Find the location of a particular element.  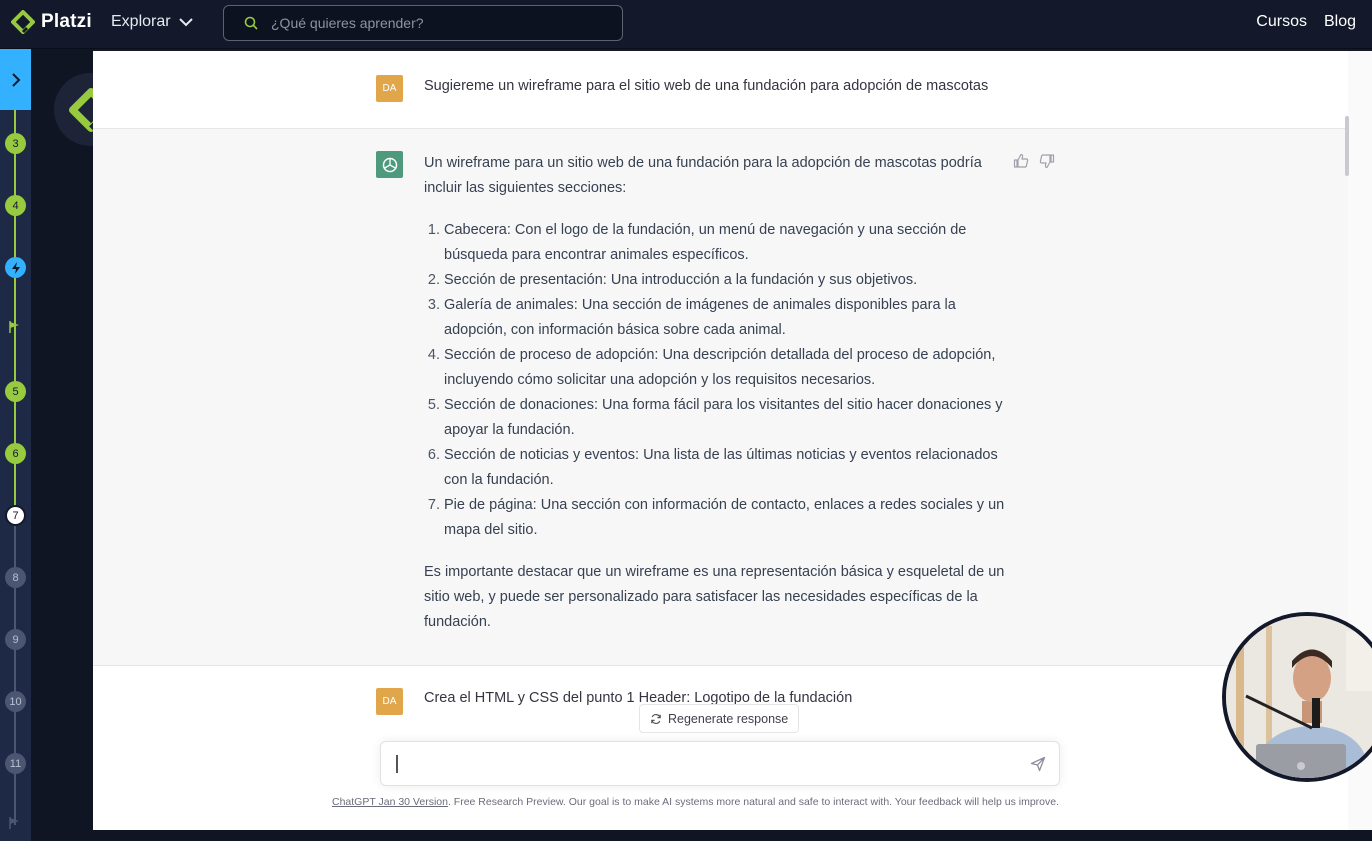

chevron-right-icon is located at coordinates (15, 79).